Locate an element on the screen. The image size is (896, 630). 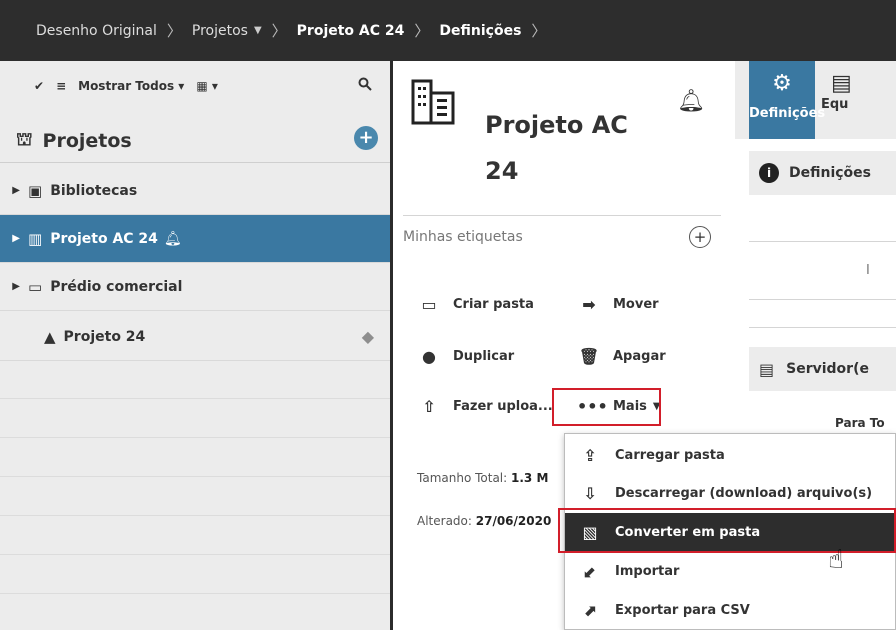
duplicate-label: Duplicar is located at coordinates (484, 356).